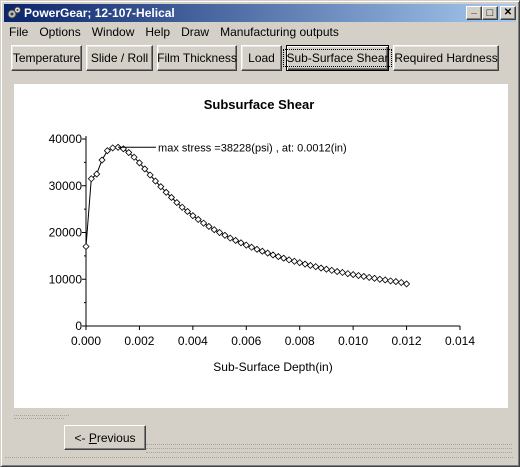  I want to click on menu-draw: Draw, so click(195, 32).